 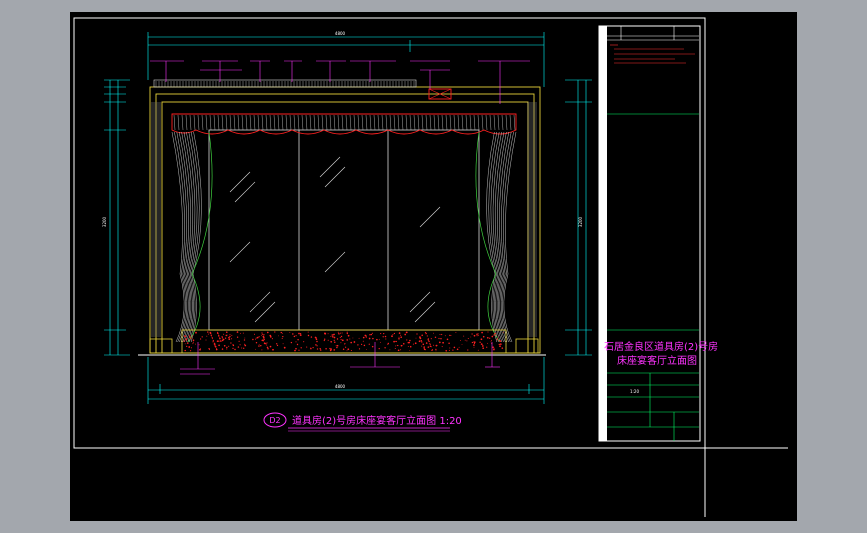 What do you see at coordinates (658, 233) in the screenshot?
I see `title-block: 石居金良区道具房(2)号房 床座宴客厅立面图 1:20` at bounding box center [658, 233].